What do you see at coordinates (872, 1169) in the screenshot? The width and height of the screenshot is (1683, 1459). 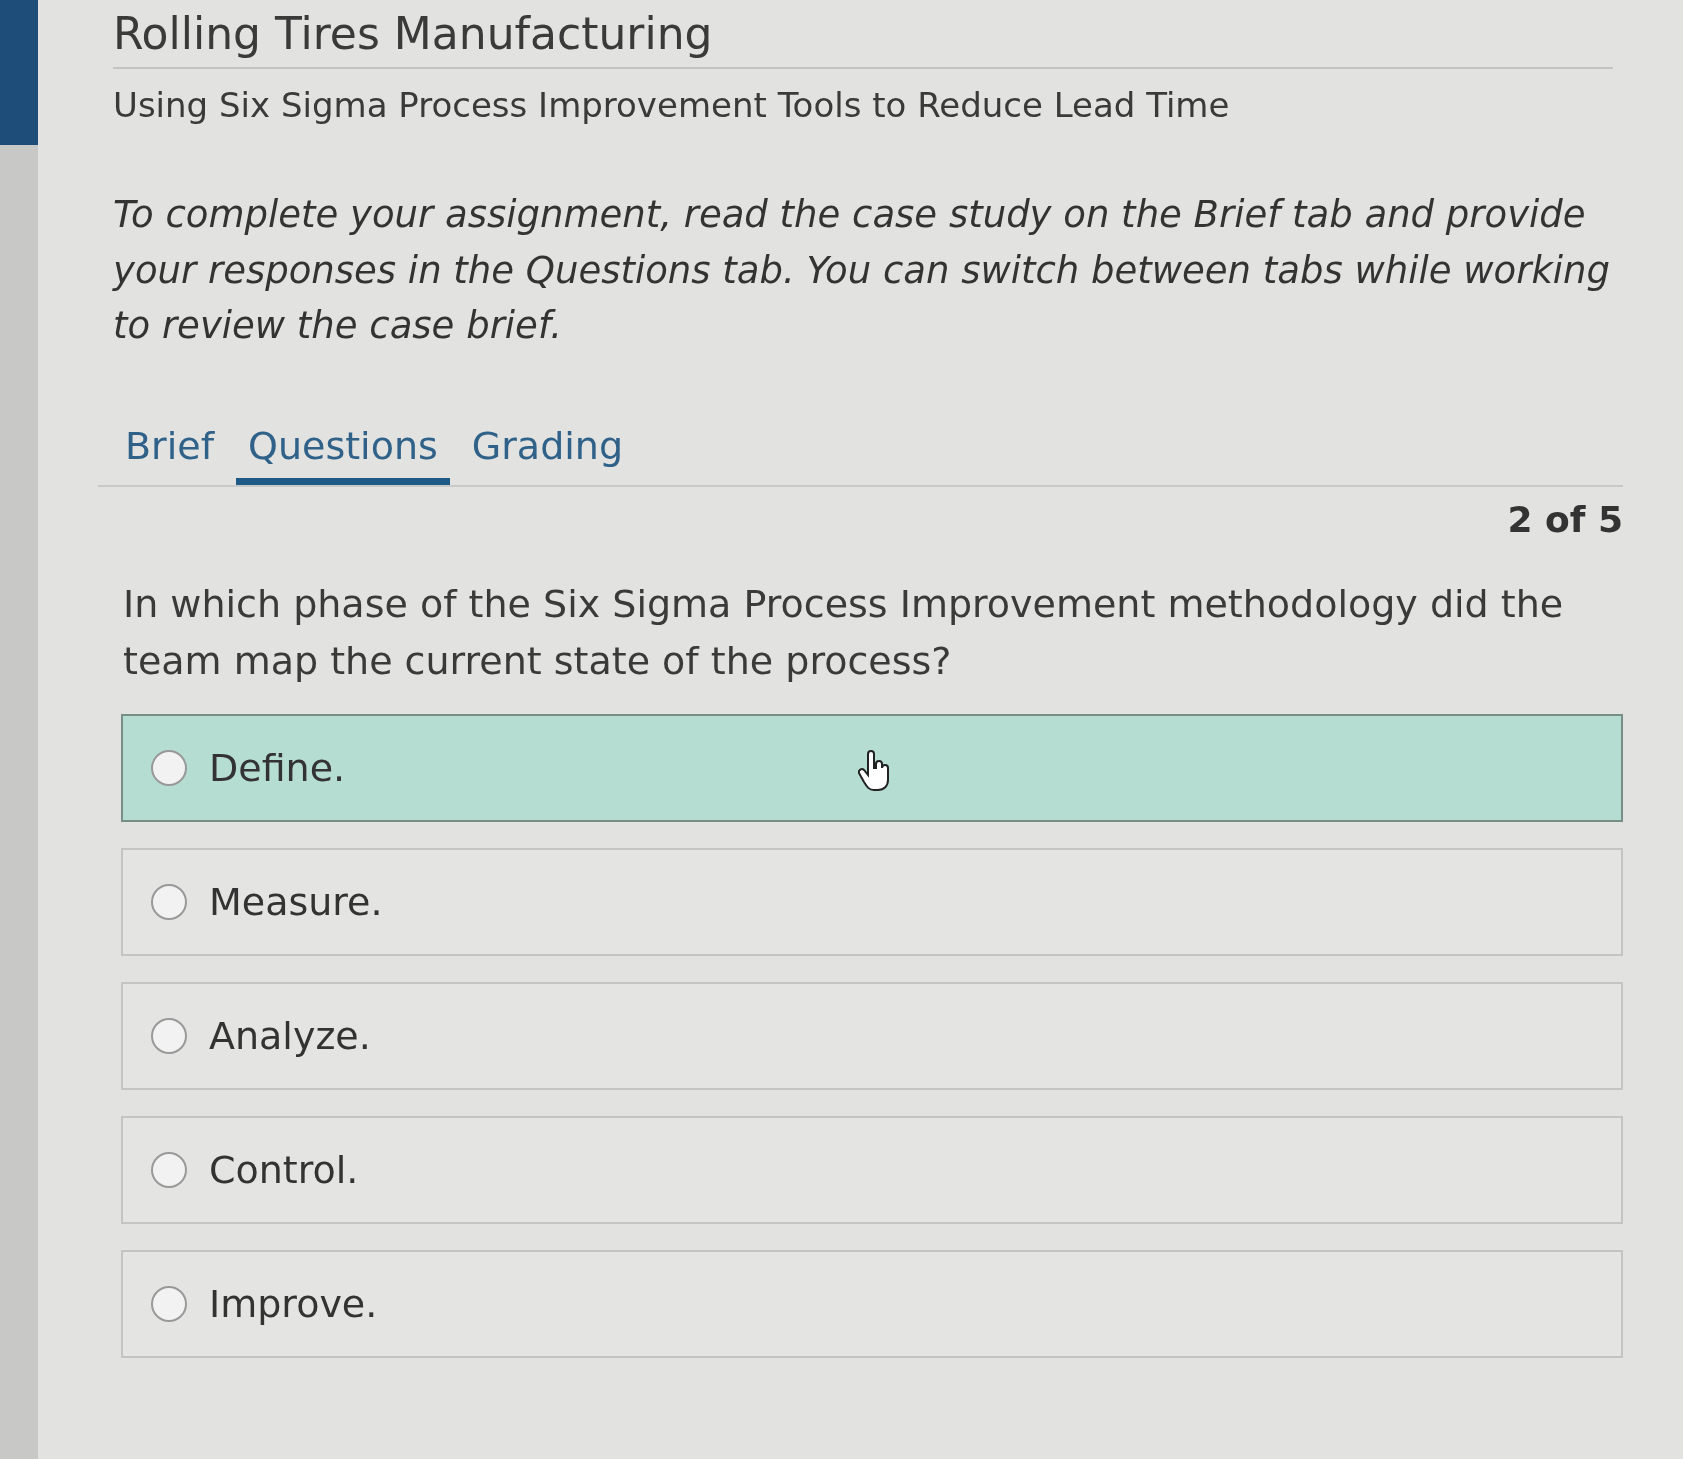 I see `answer-option: Control.` at bounding box center [872, 1169].